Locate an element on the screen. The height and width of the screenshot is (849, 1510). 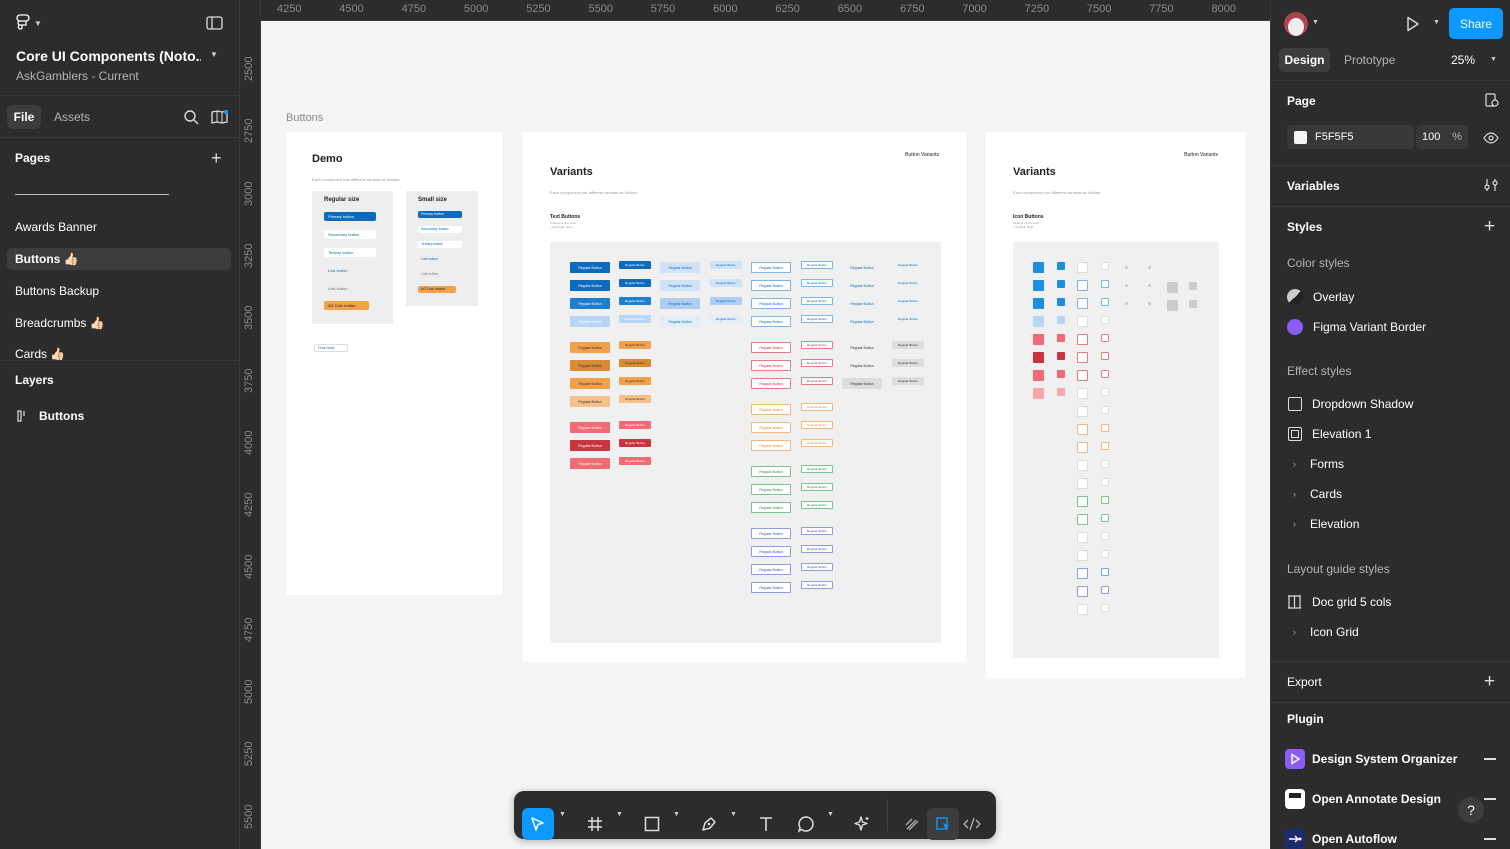
tab-file: File is located at coordinates (24, 117).